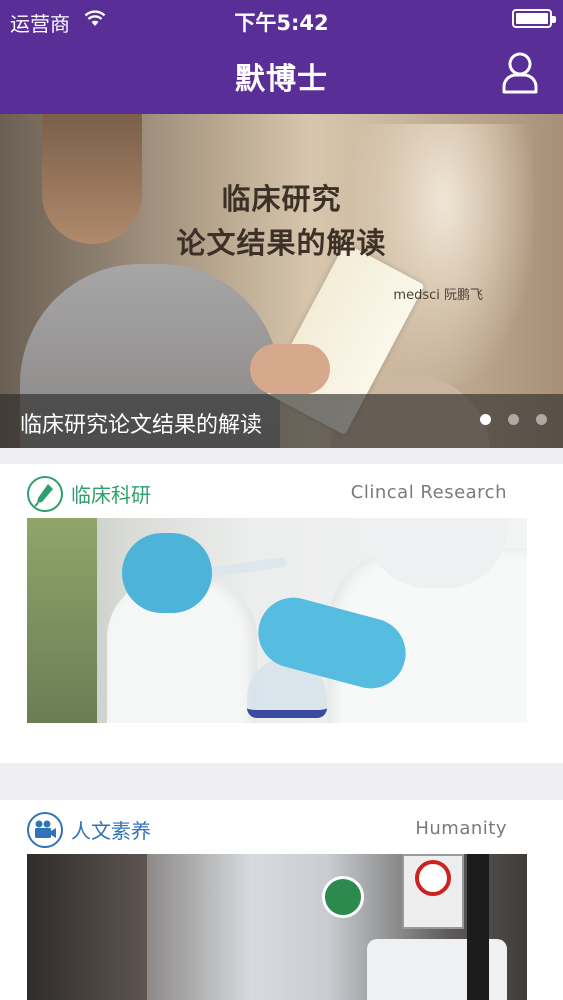  What do you see at coordinates (438, 295) in the screenshot?
I see `banner-signature: medsci 阮鹏飞` at bounding box center [438, 295].